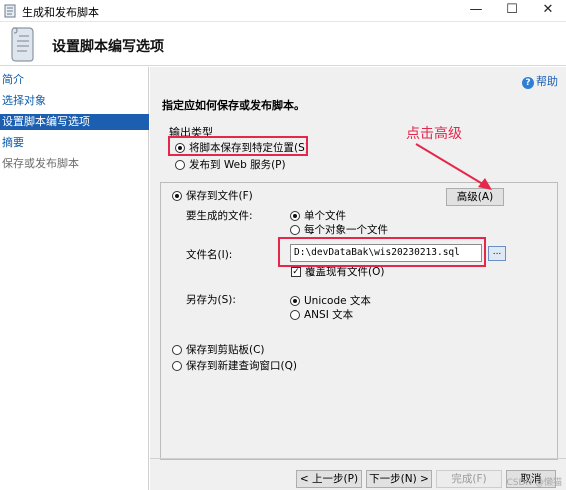 This screenshot has height=490, width=566. I want to click on instruction-text: 指定应如何保存或发布脚本。, so click(233, 105).